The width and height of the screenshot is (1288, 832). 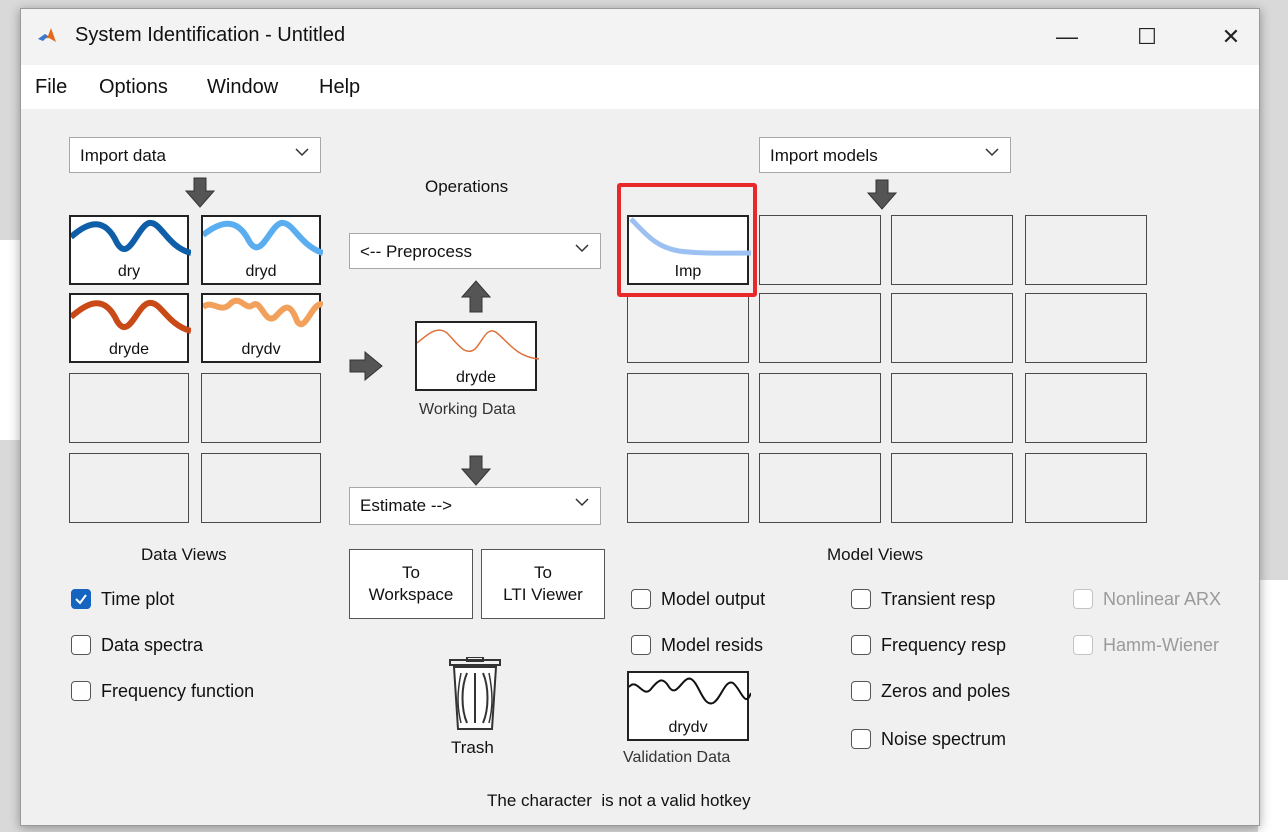 What do you see at coordinates (123, 155) in the screenshot?
I see `import-data-label: Import data` at bounding box center [123, 155].